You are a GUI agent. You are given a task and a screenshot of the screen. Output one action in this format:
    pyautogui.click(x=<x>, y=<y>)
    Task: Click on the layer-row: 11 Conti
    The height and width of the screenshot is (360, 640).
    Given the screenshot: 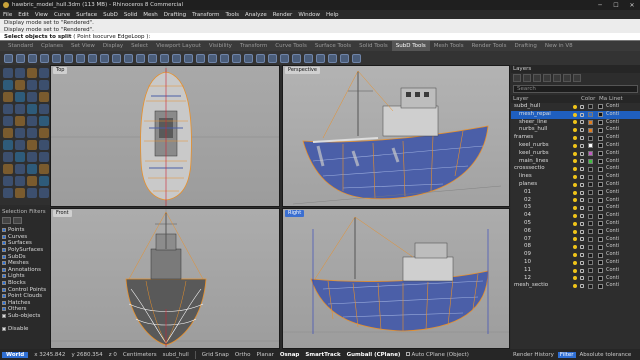 What is the action you would take?
    pyautogui.click(x=575, y=271)
    